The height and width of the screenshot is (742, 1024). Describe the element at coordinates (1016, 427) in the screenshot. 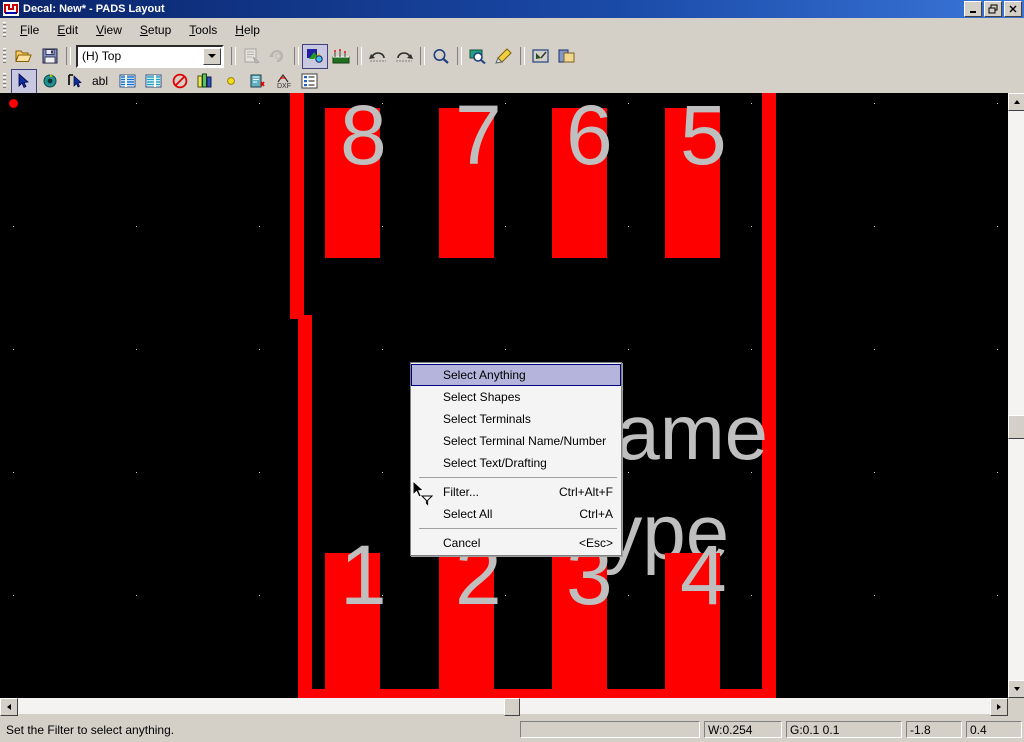

I see `vertical-scroll-thumb` at that location.